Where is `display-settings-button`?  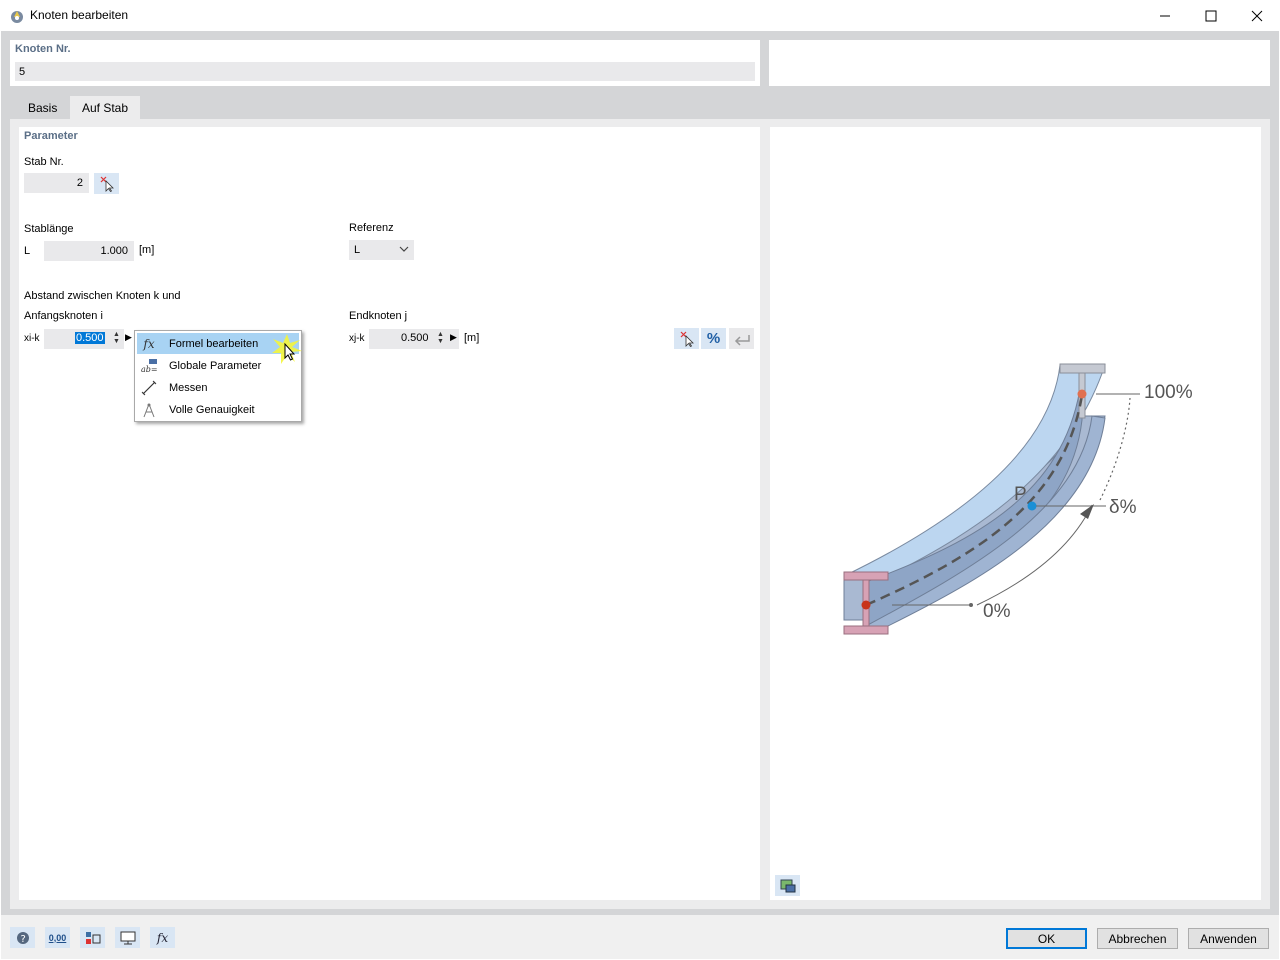
display-settings-button is located at coordinates (92, 937).